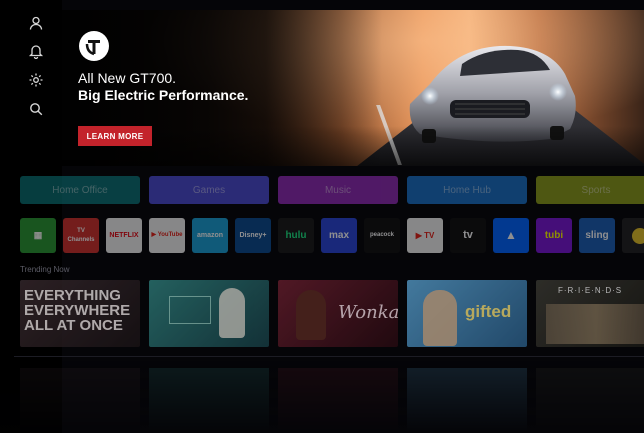 The width and height of the screenshot is (644, 433). What do you see at coordinates (596, 190) in the screenshot?
I see `category-label: Sports` at bounding box center [596, 190].